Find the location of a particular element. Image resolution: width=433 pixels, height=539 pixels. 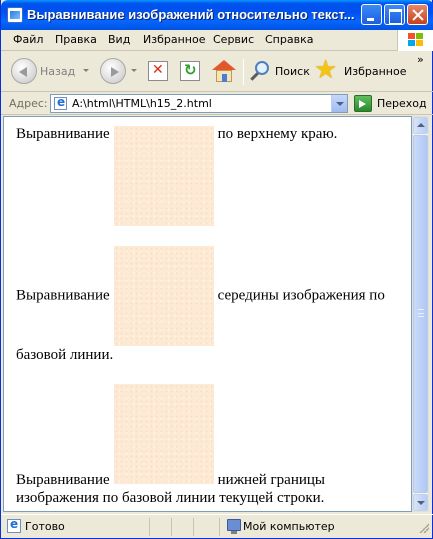

toolbar: Назад Поиск ★ Избранное » is located at coordinates (217, 72).